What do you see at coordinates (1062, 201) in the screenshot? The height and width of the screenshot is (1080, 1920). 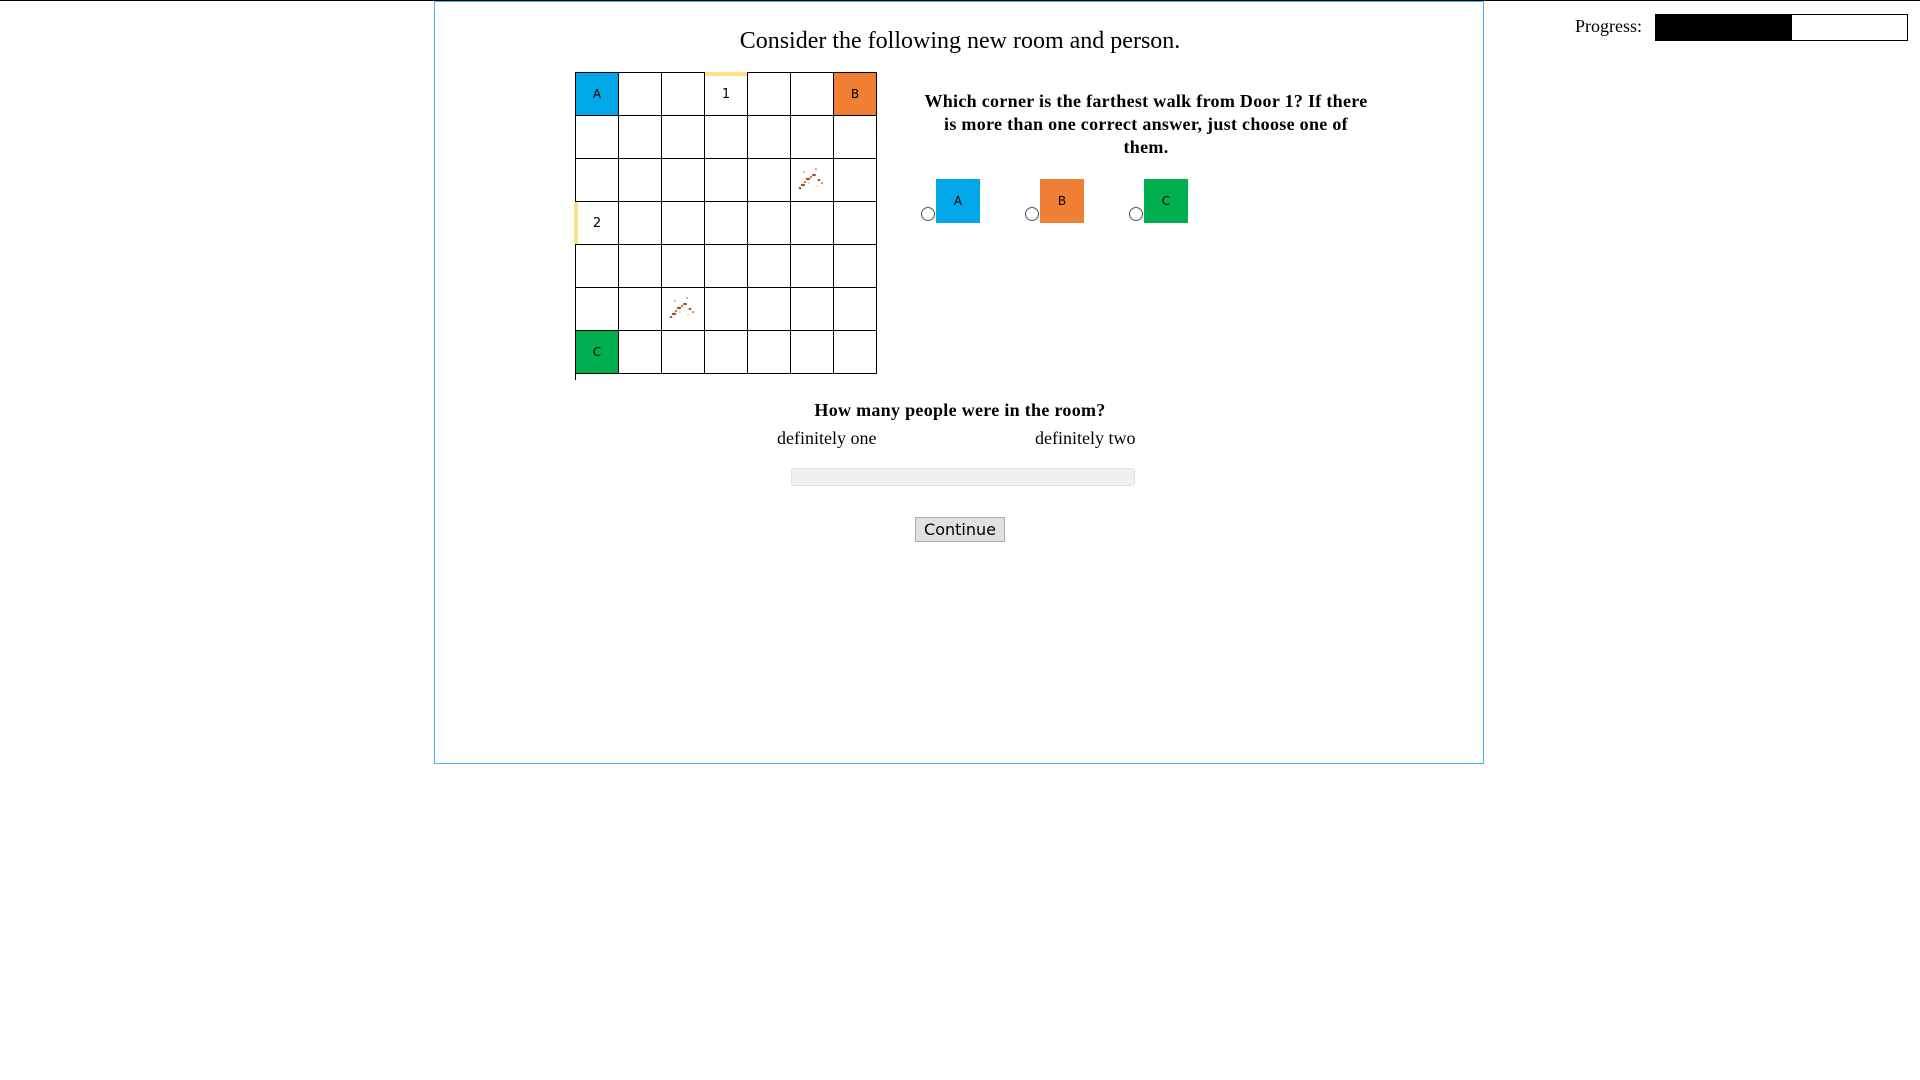 I see `option-b-swatch: B` at bounding box center [1062, 201].